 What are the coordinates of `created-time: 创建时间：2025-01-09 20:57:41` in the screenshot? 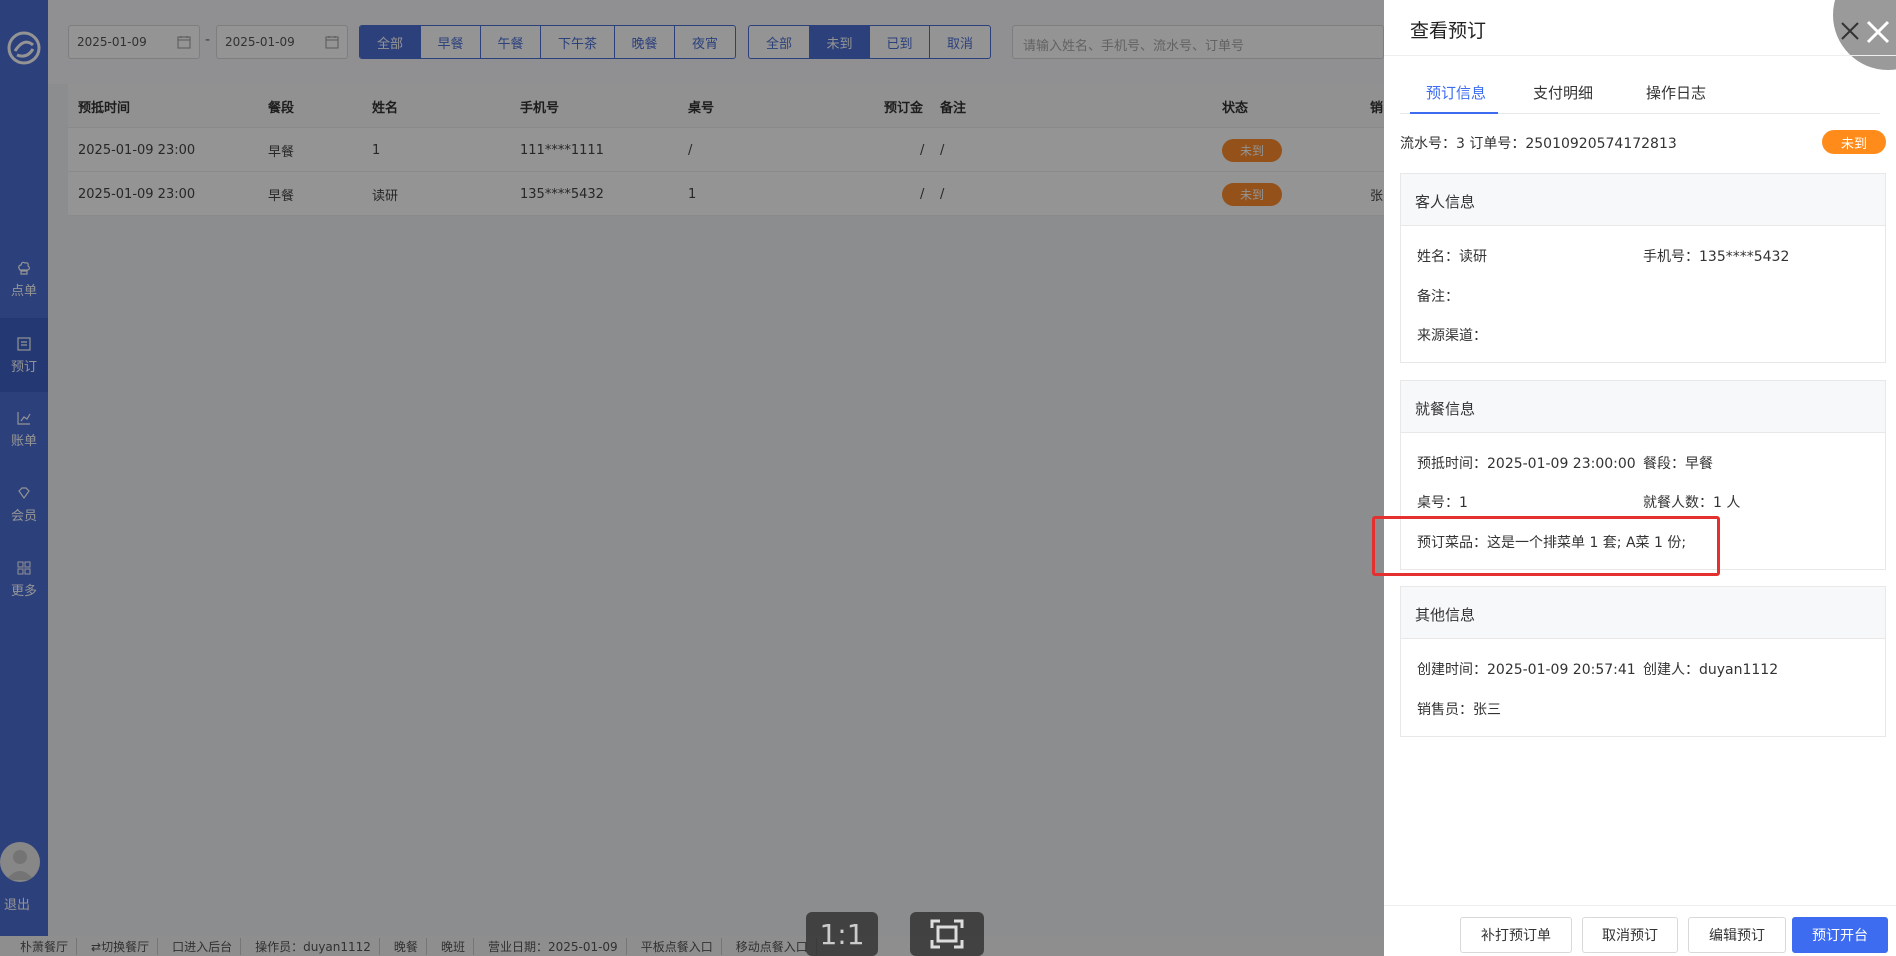 It's located at (1526, 670).